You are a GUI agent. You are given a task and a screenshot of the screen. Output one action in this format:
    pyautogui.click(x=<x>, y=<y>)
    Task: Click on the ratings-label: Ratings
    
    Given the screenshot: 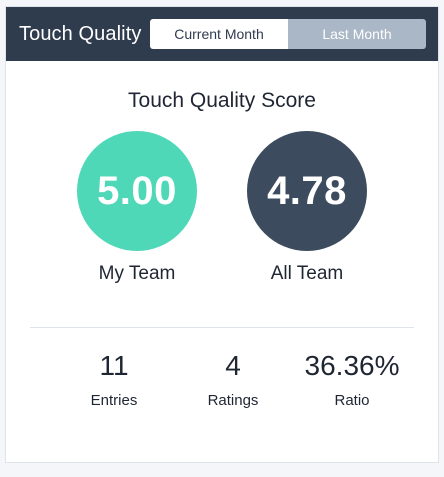 What is the action you would take?
    pyautogui.click(x=233, y=400)
    